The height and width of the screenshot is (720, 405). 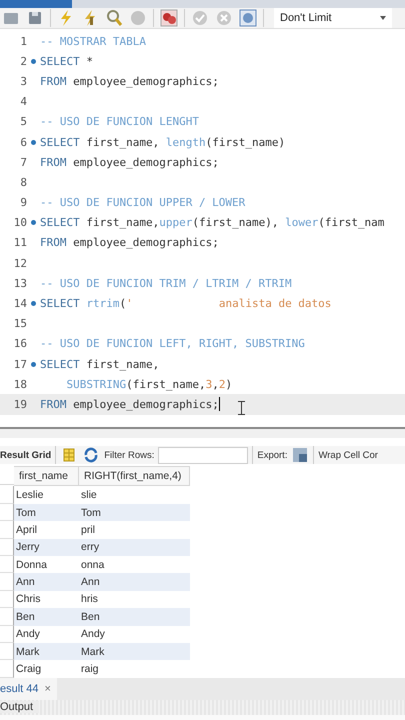 What do you see at coordinates (46, 547) in the screenshot?
I see `table-cell: Jerry` at bounding box center [46, 547].